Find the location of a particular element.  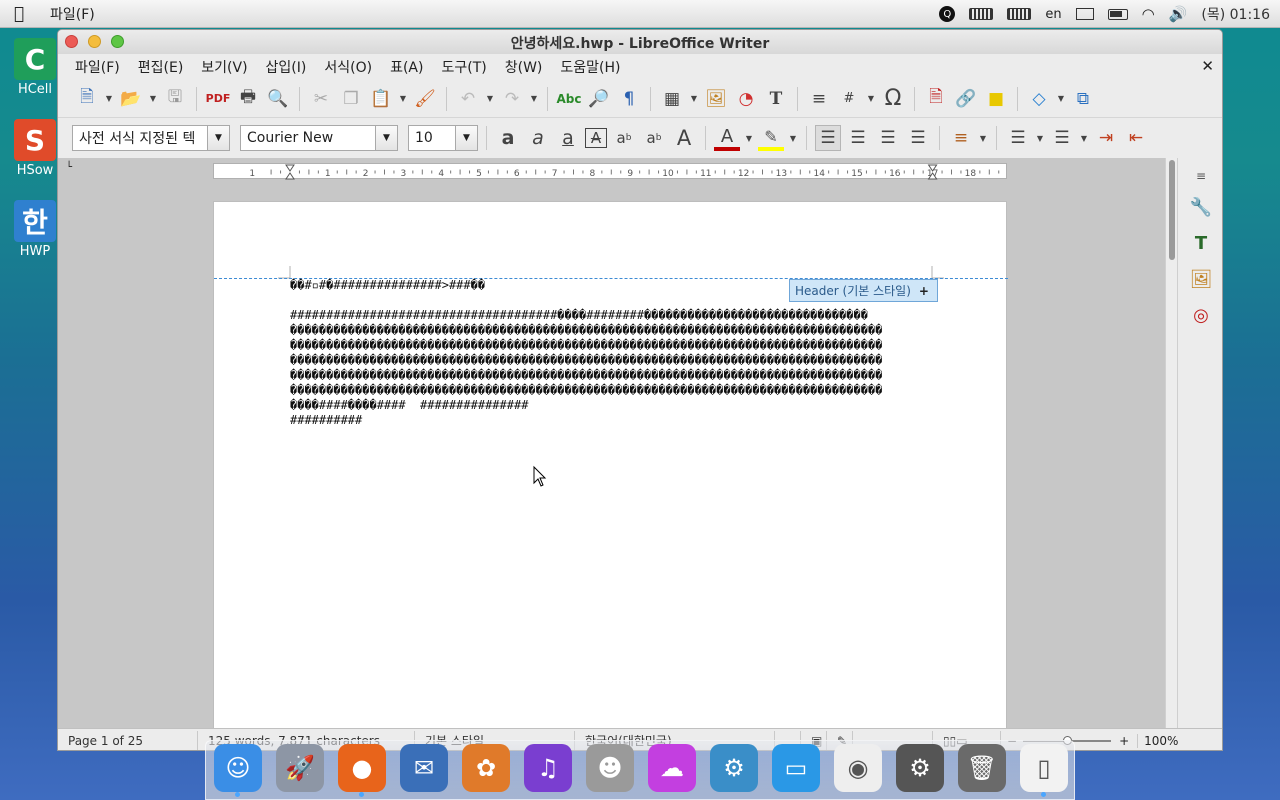

insert-footnote-icon: 🗎 is located at coordinates (936, 99).